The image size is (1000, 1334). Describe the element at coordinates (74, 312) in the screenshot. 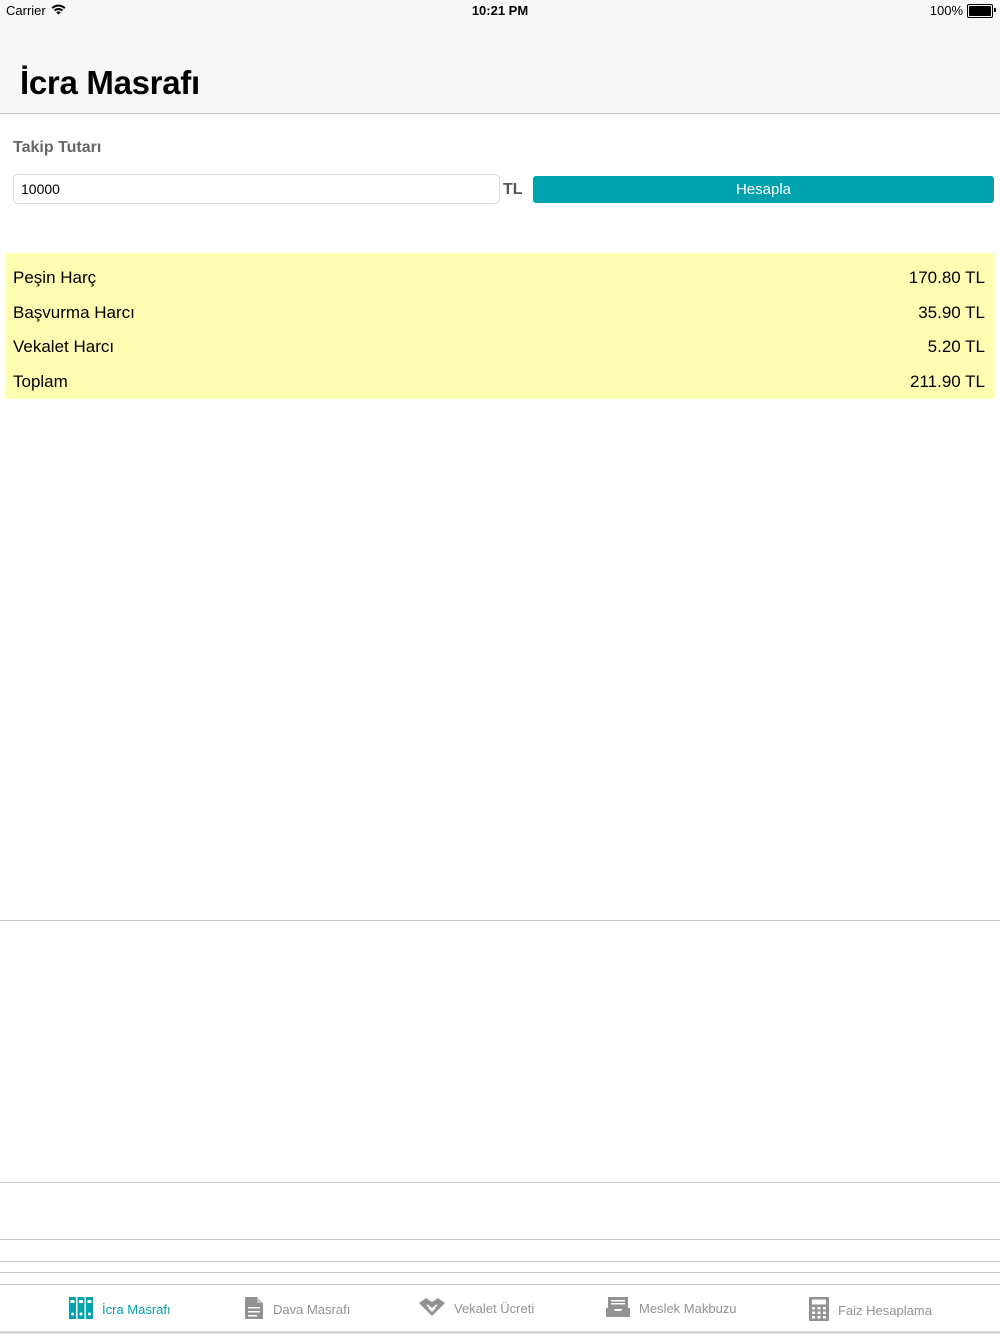

I see `result-label: Başvurma Harcı` at that location.